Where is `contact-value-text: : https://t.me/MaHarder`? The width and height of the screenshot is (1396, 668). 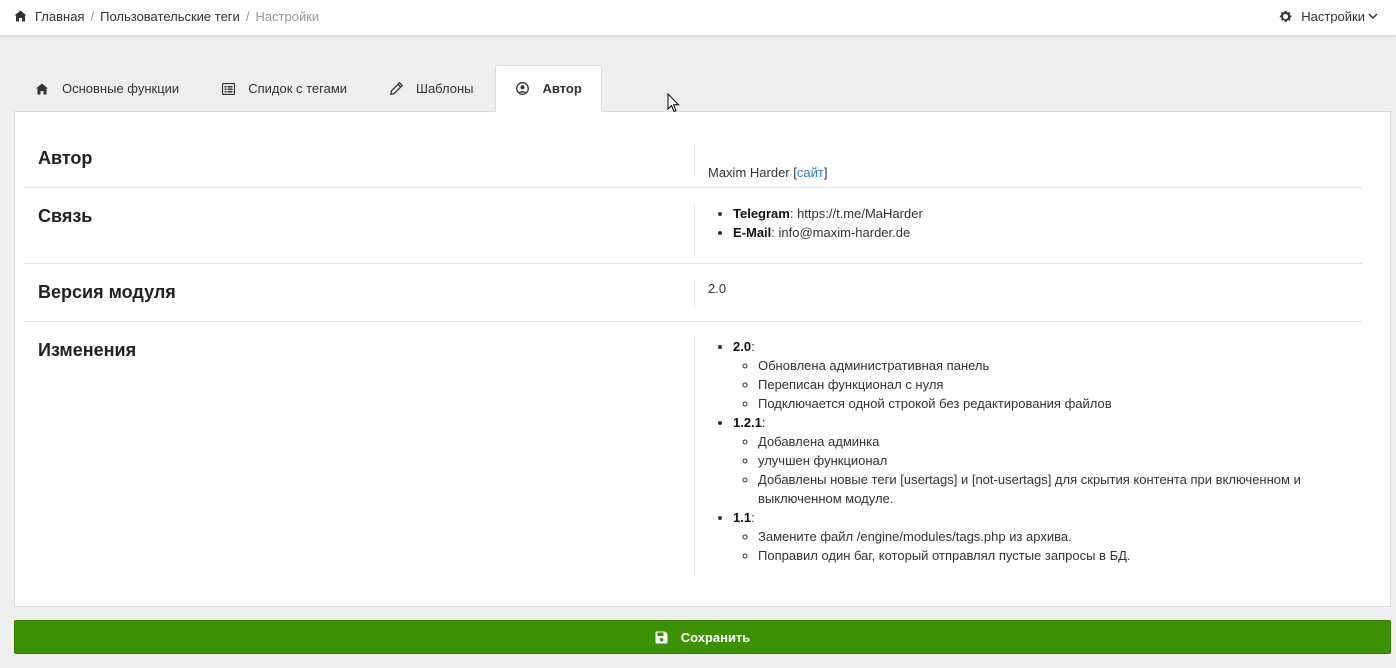
contact-value-text: : https://t.me/MaHarder is located at coordinates (856, 213).